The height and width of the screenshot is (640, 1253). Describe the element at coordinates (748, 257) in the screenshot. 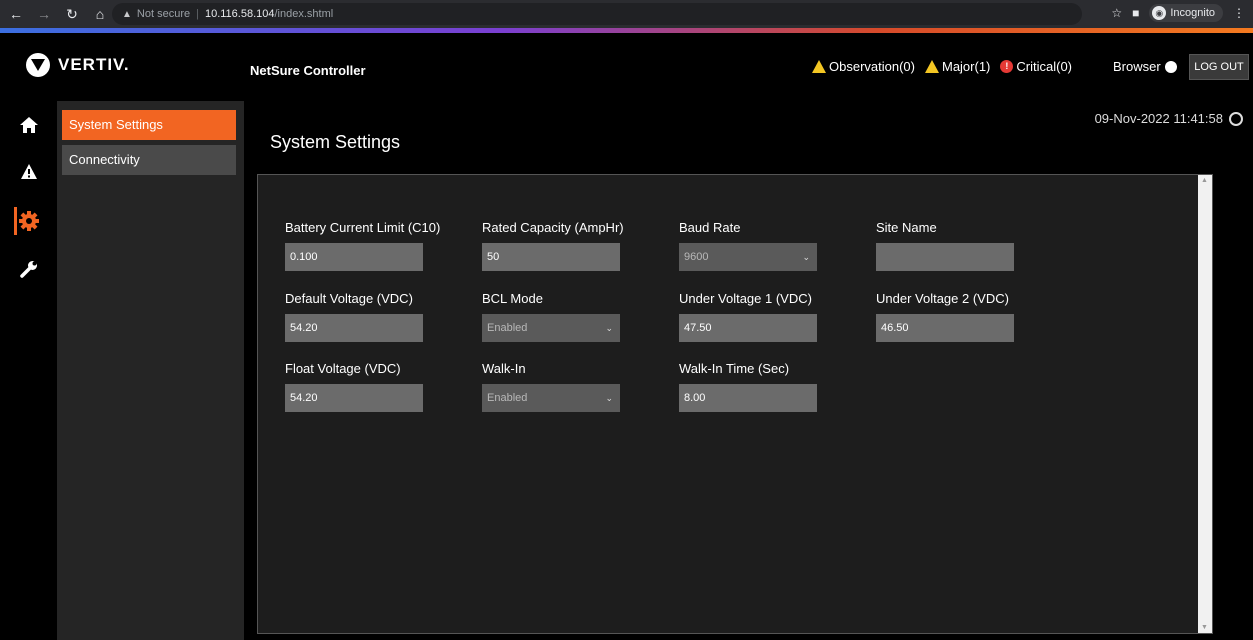

I see `baud-rate-select: 9600 ⌄` at that location.